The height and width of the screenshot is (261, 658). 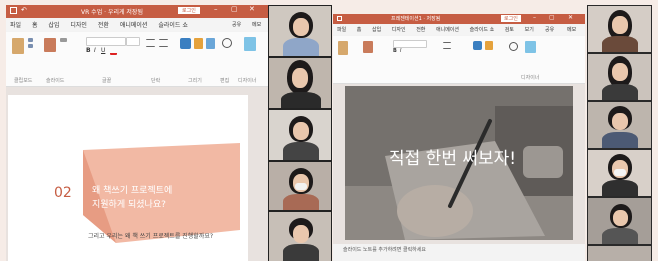 What do you see at coordinates (63, 40) in the screenshot?
I see `layout-icon` at bounding box center [63, 40].